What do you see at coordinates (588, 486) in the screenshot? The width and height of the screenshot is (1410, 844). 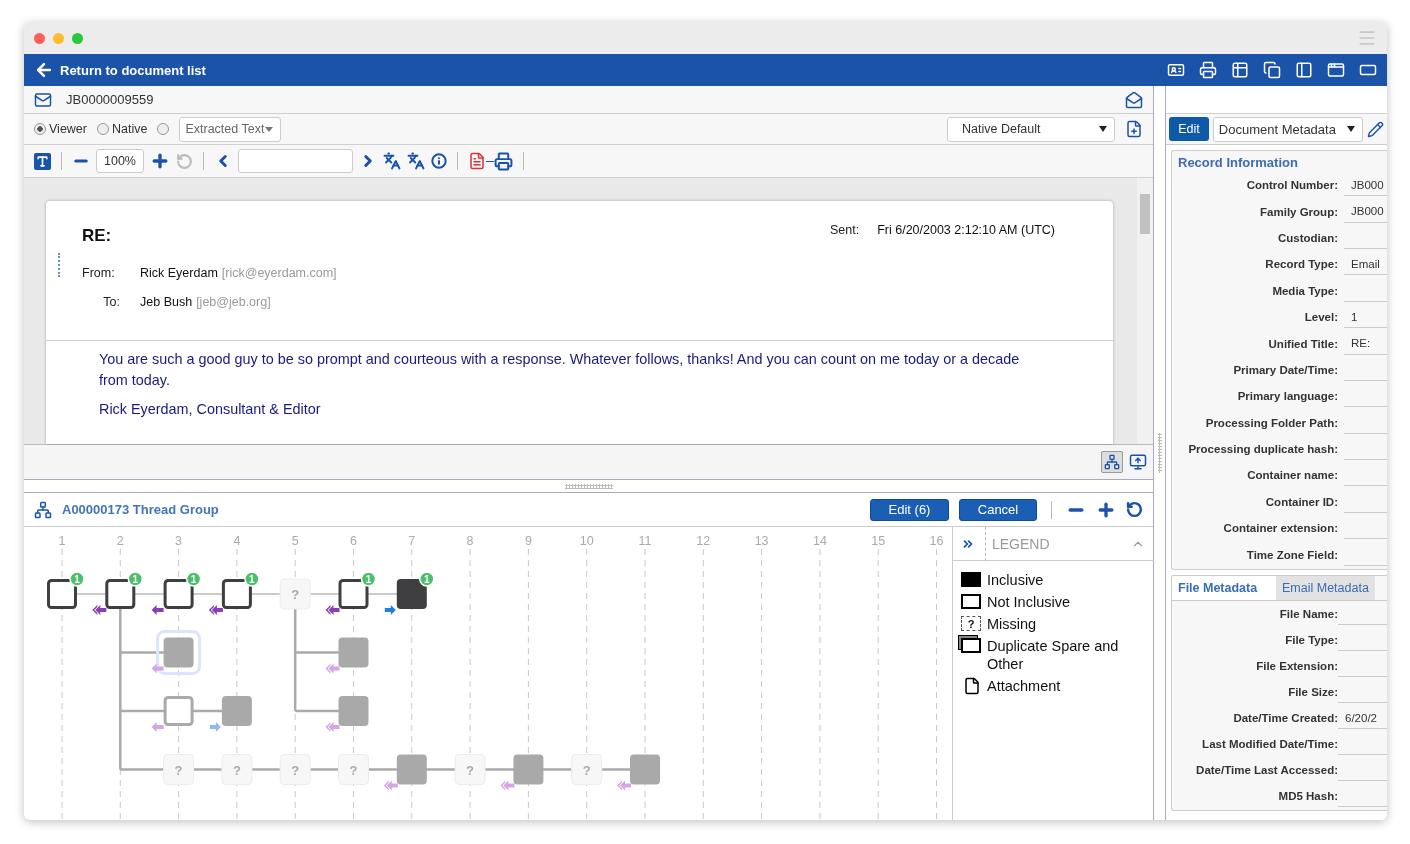 I see `splitter-handle` at bounding box center [588, 486].